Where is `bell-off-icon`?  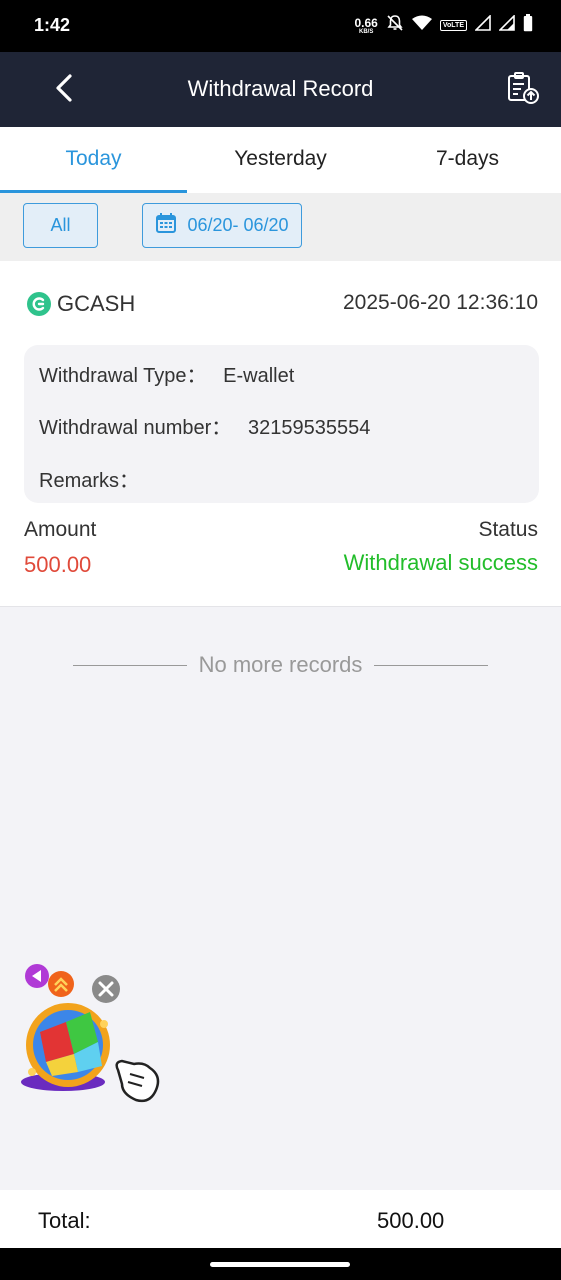 bell-off-icon is located at coordinates (395, 25).